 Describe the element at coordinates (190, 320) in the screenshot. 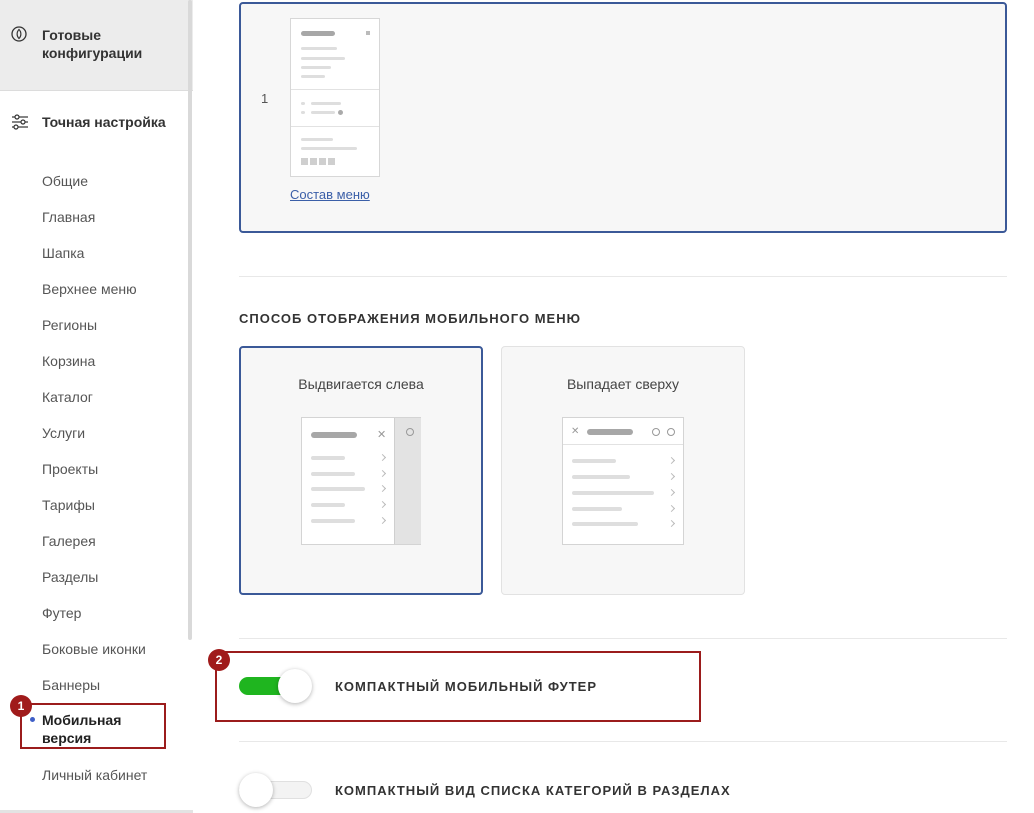

I see `sidebar-scrollbar` at that location.